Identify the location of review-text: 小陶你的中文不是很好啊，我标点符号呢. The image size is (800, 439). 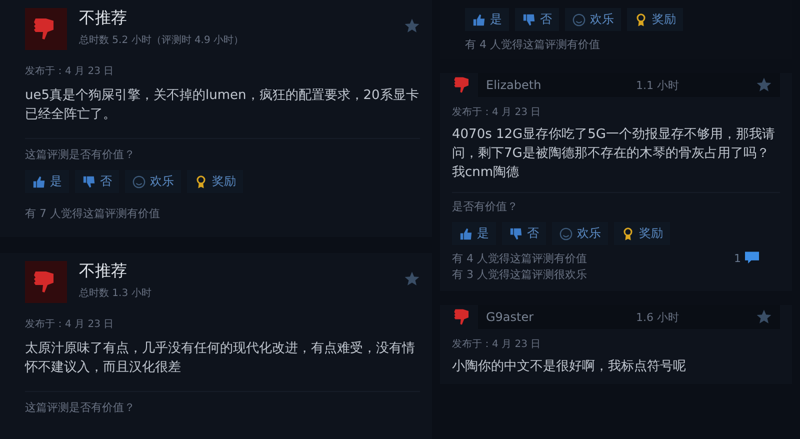
(569, 367).